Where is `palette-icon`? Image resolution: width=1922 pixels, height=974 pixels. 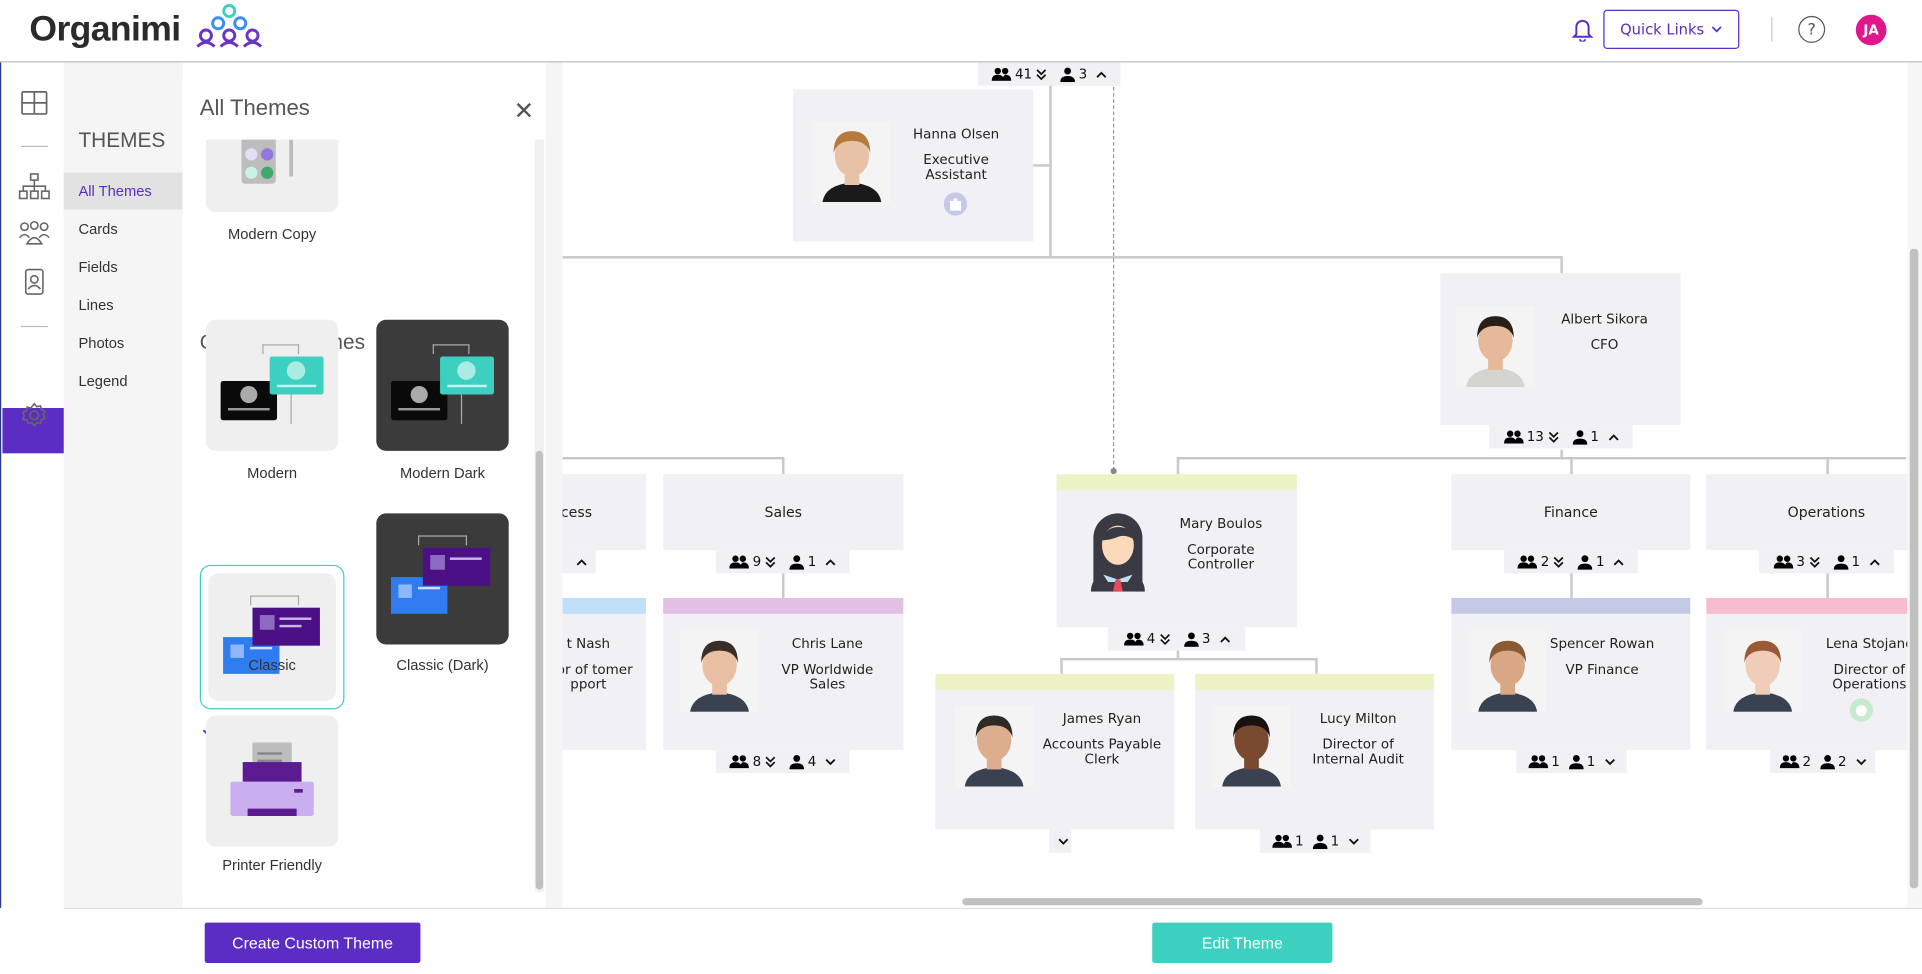
palette-icon is located at coordinates (34, 368).